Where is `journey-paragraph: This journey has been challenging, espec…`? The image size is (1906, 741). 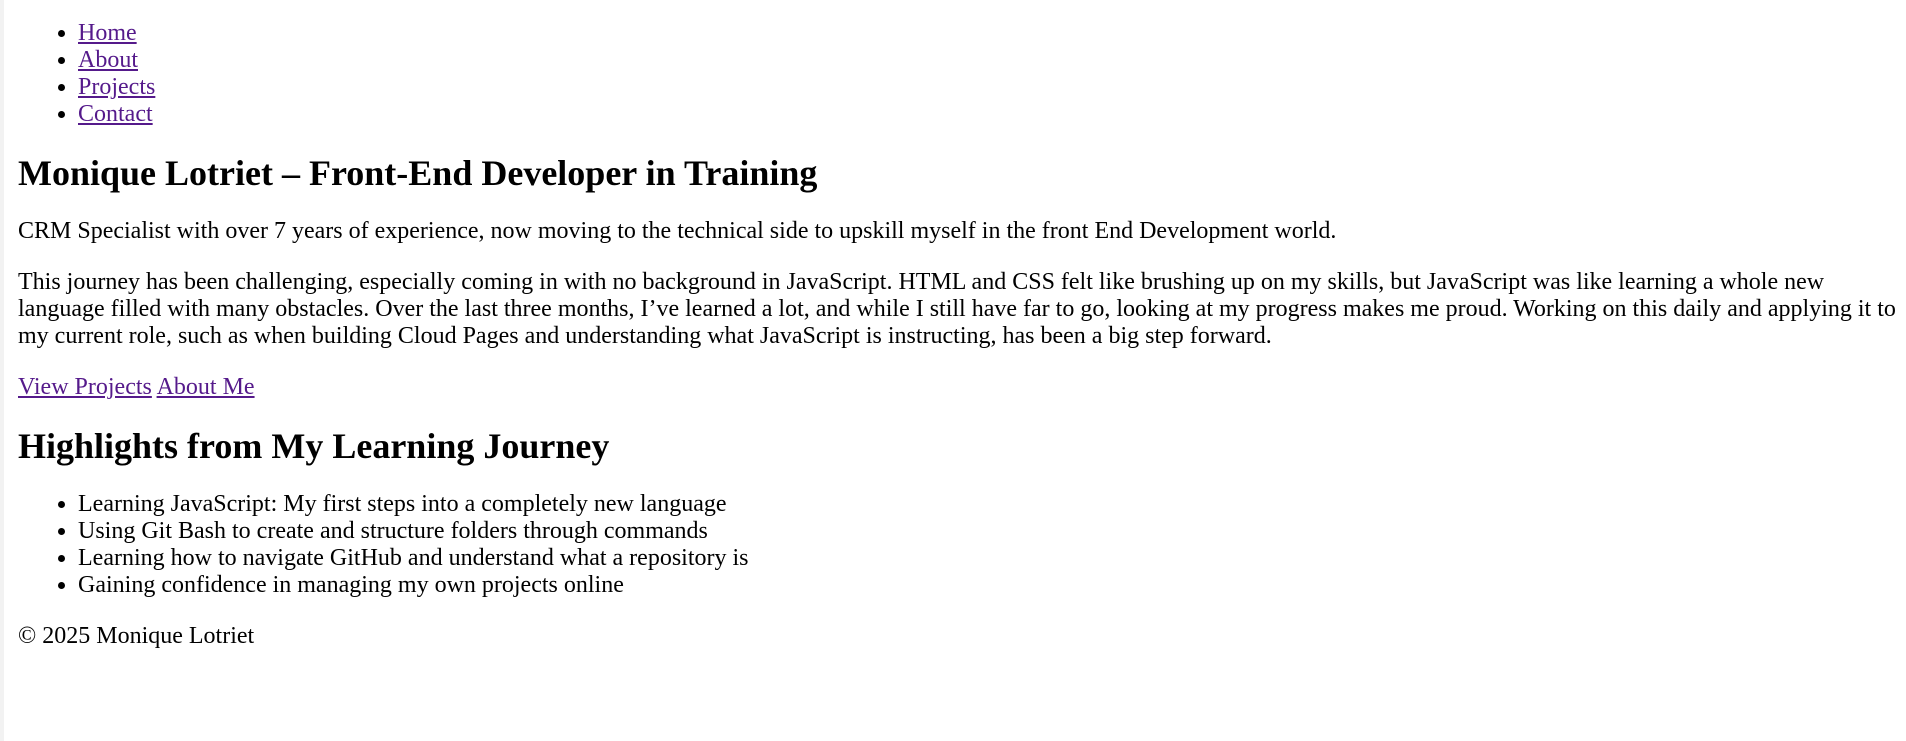
journey-paragraph: This journey has been challenging, espec… is located at coordinates (957, 309).